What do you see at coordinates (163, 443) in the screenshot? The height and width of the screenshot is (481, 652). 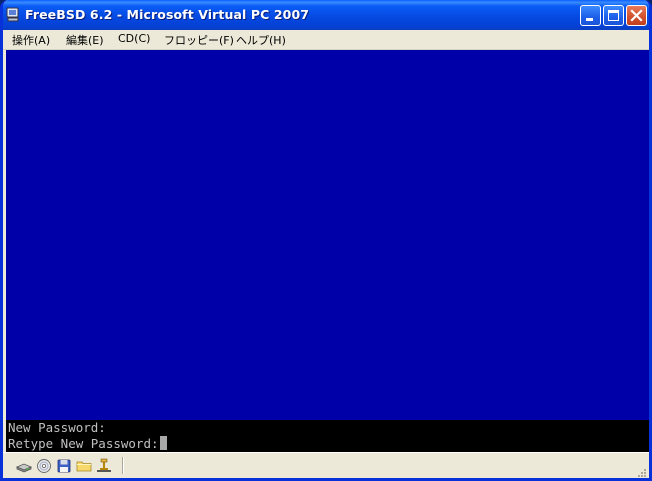 I see `text-cursor` at bounding box center [163, 443].